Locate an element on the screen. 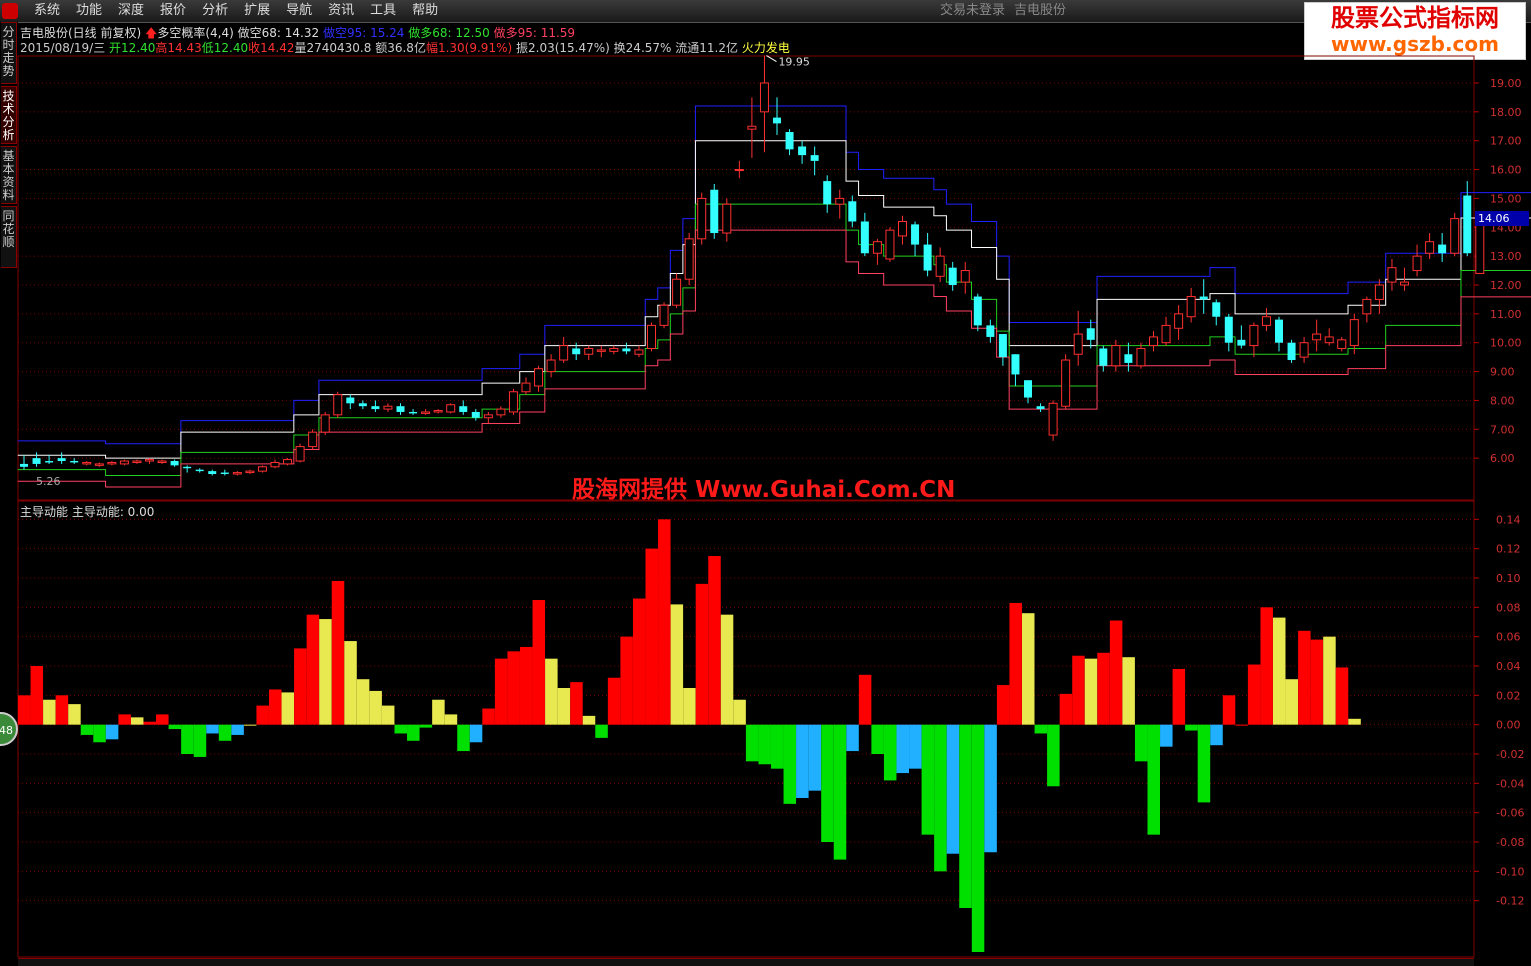  peak-price-label: 19.95 is located at coordinates (794, 62).